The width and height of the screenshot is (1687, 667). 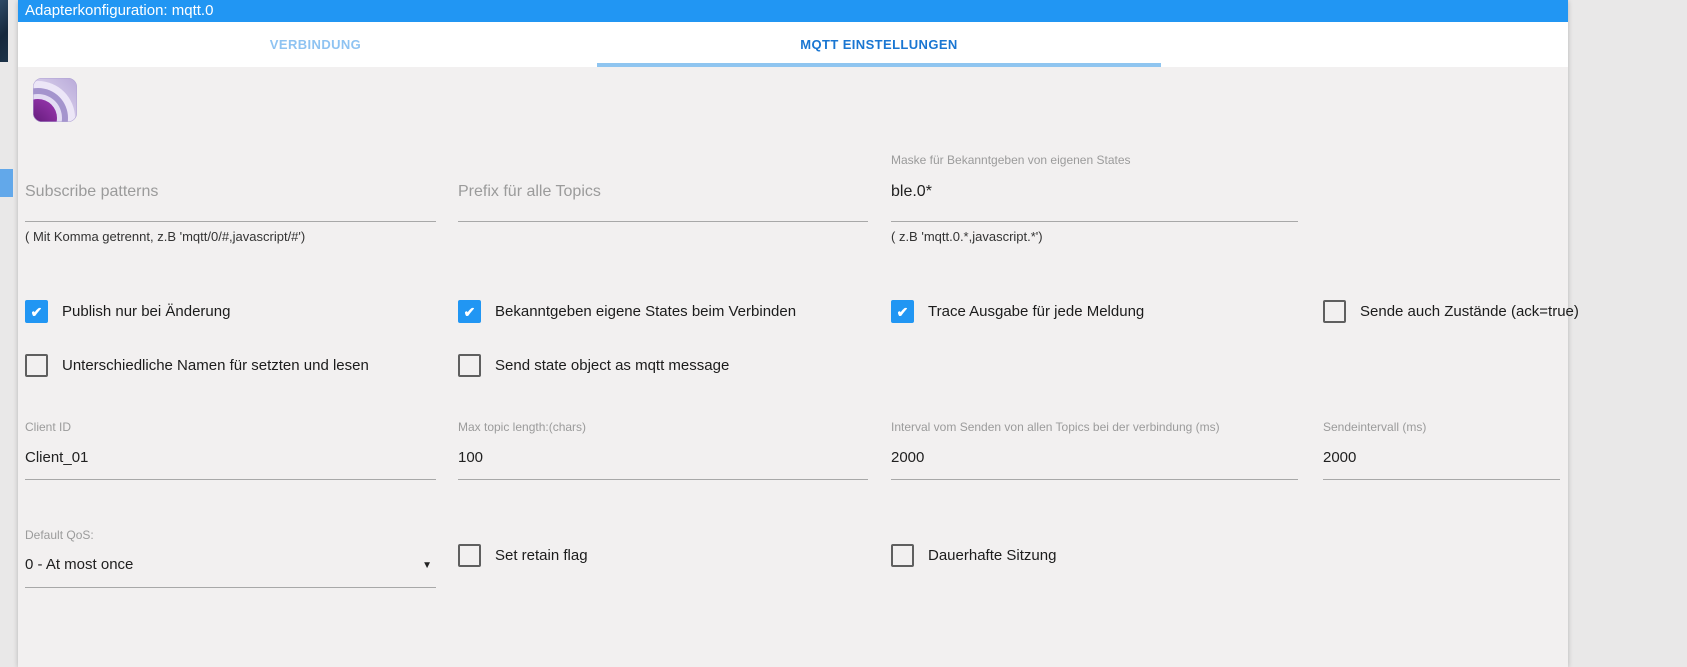 I want to click on send-interval-input, so click(x=1441, y=457).